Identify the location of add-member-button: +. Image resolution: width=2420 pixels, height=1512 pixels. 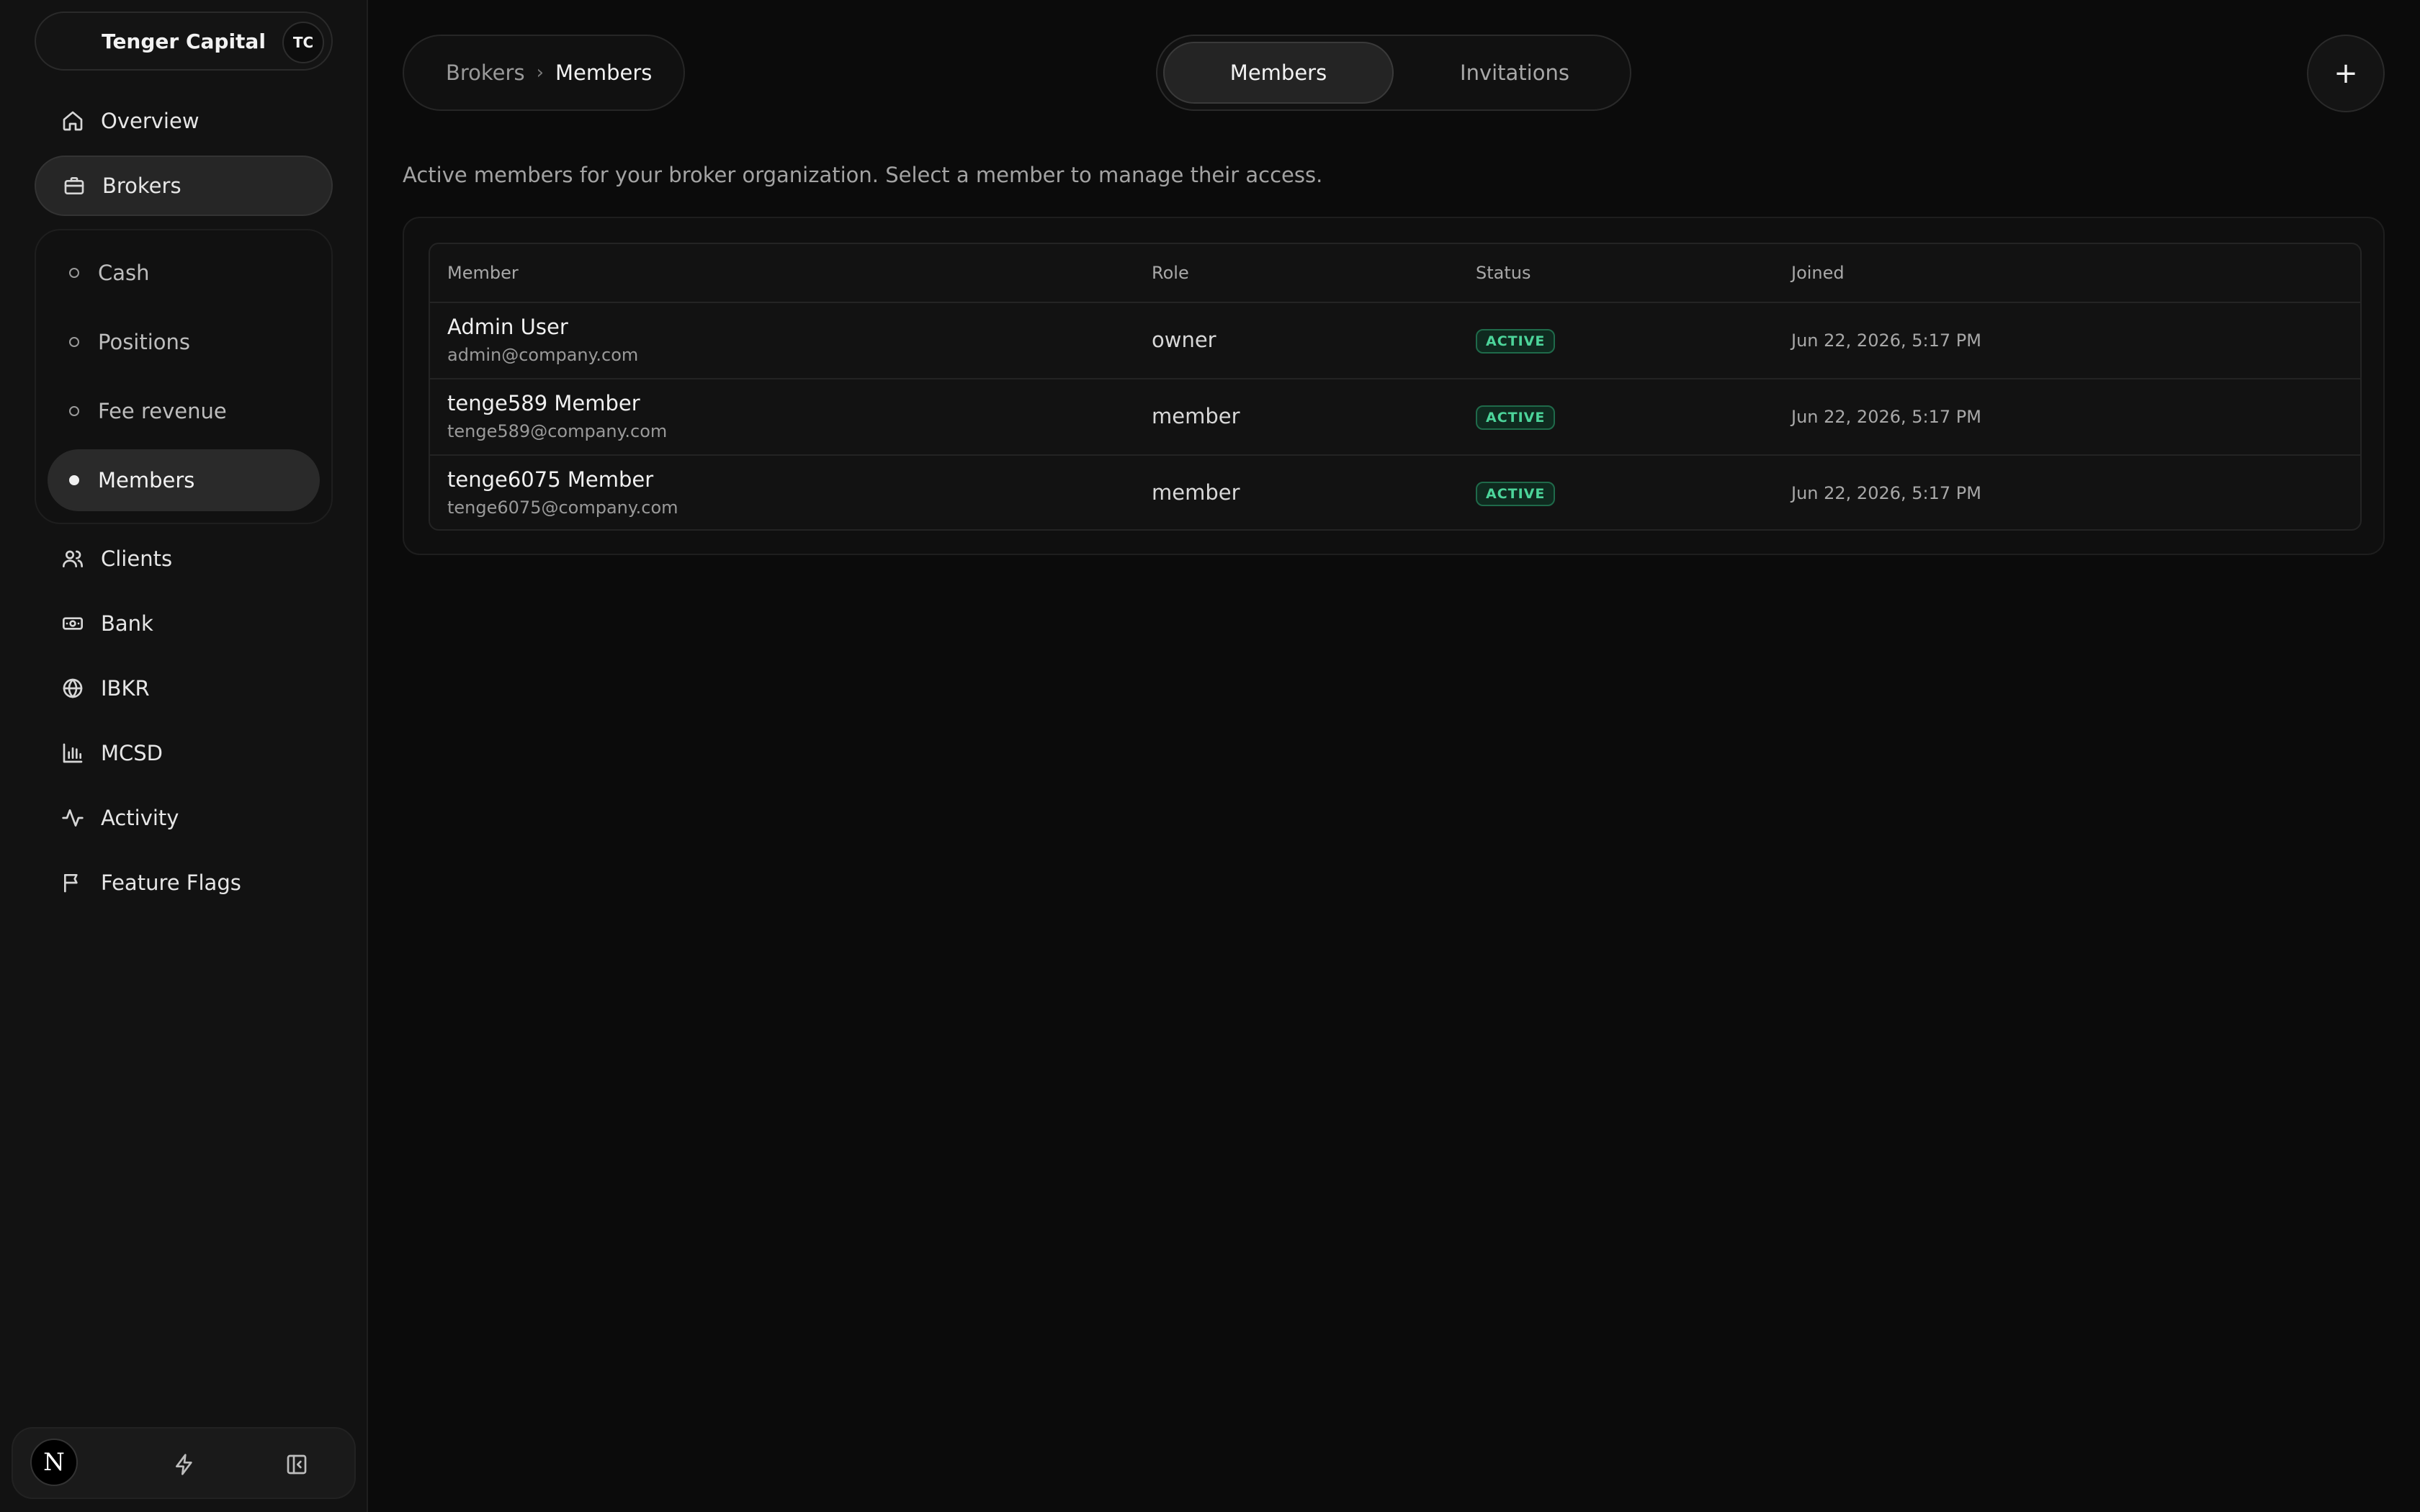
(2346, 73).